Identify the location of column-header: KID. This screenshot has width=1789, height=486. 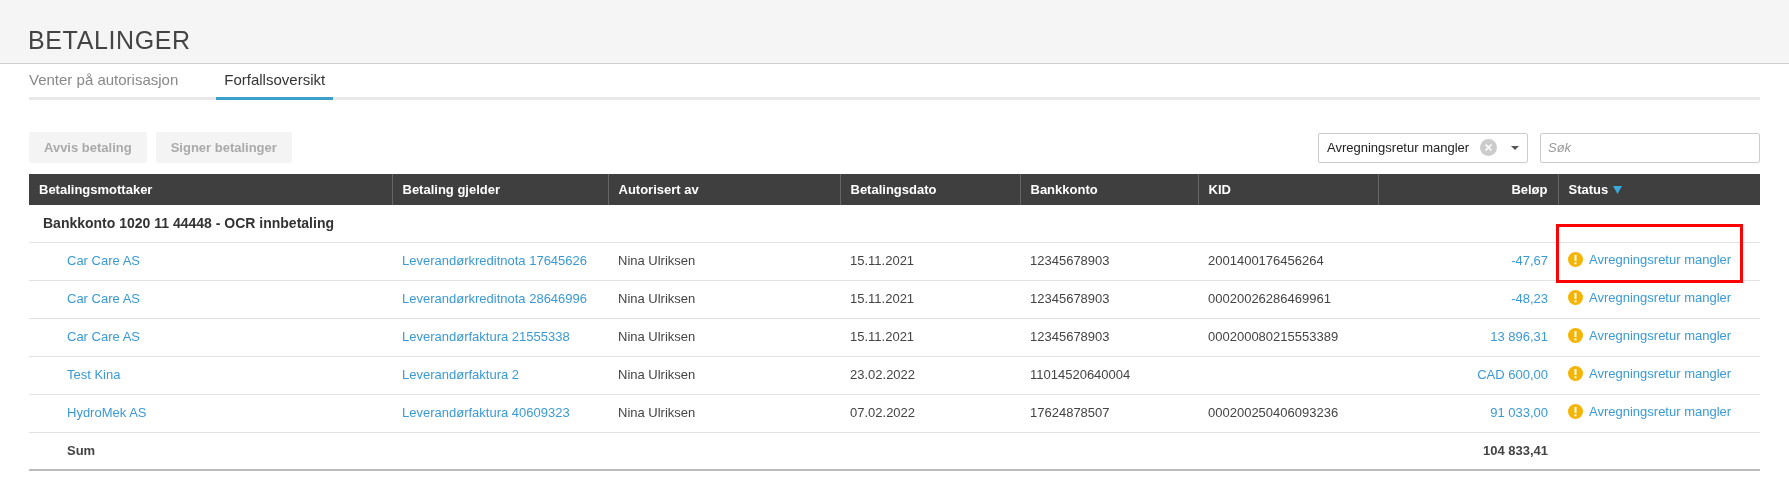
(1288, 189).